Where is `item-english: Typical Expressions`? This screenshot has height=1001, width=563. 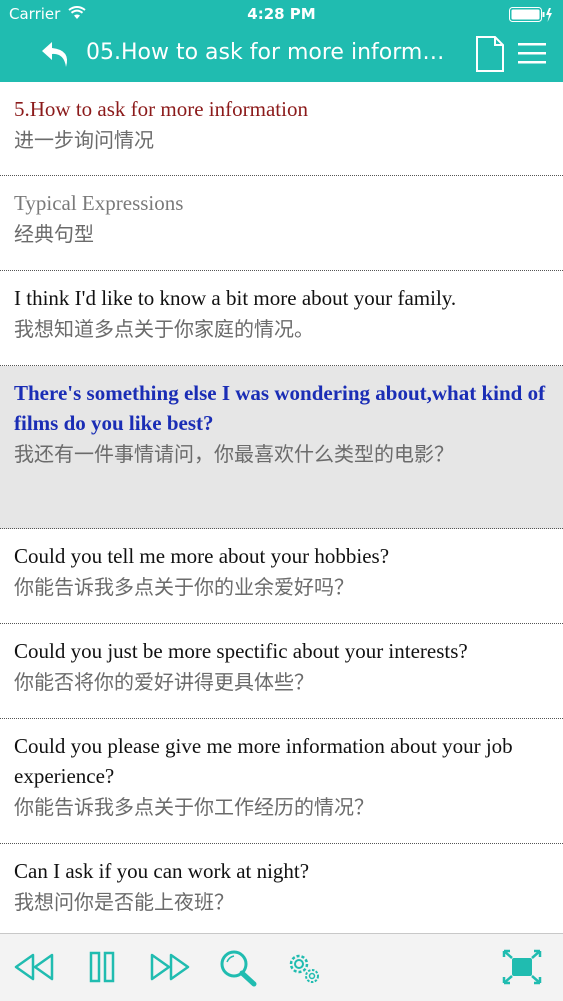 item-english: Typical Expressions is located at coordinates (99, 203).